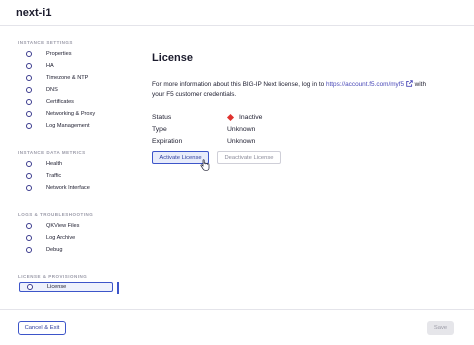  What do you see at coordinates (61, 238) in the screenshot?
I see `sidebar-item-label: Log Archive` at bounding box center [61, 238].